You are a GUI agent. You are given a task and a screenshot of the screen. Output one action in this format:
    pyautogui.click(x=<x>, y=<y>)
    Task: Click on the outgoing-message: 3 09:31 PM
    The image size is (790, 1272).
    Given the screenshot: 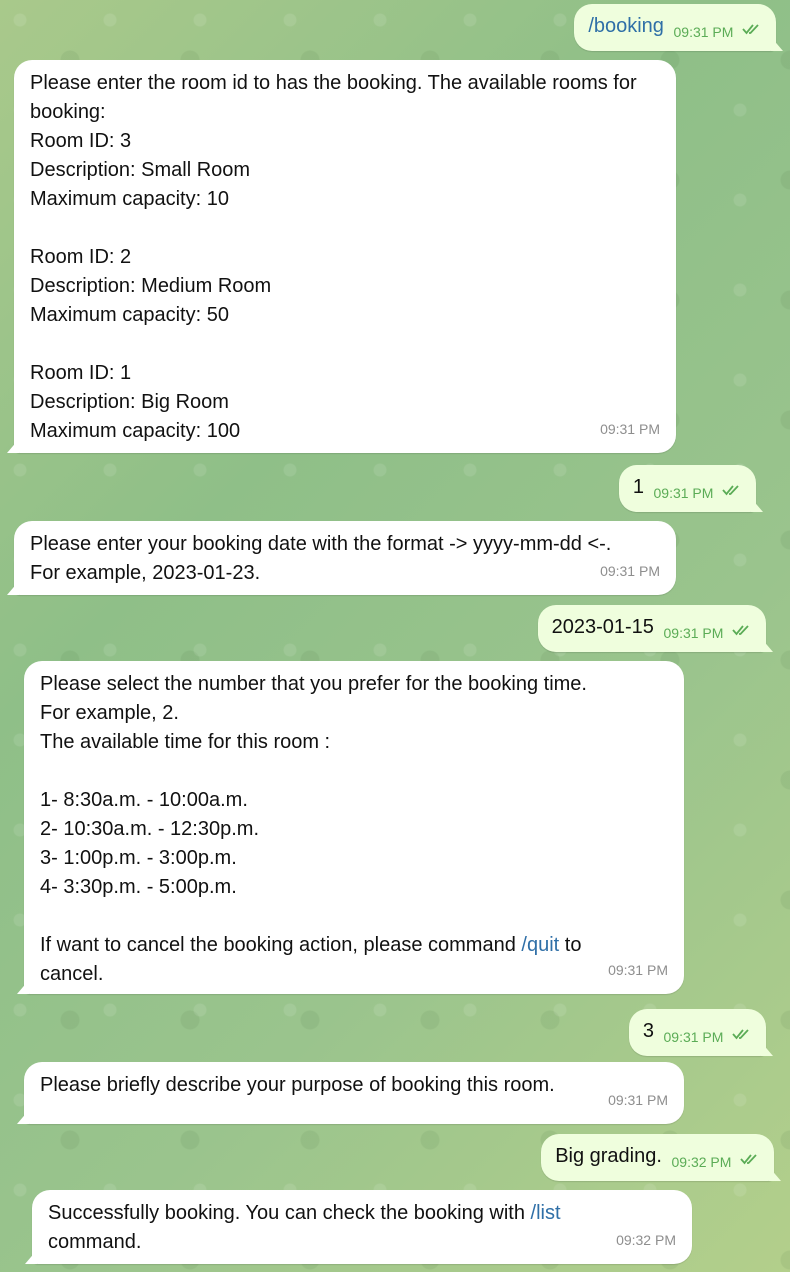 What is the action you would take?
    pyautogui.click(x=700, y=1032)
    